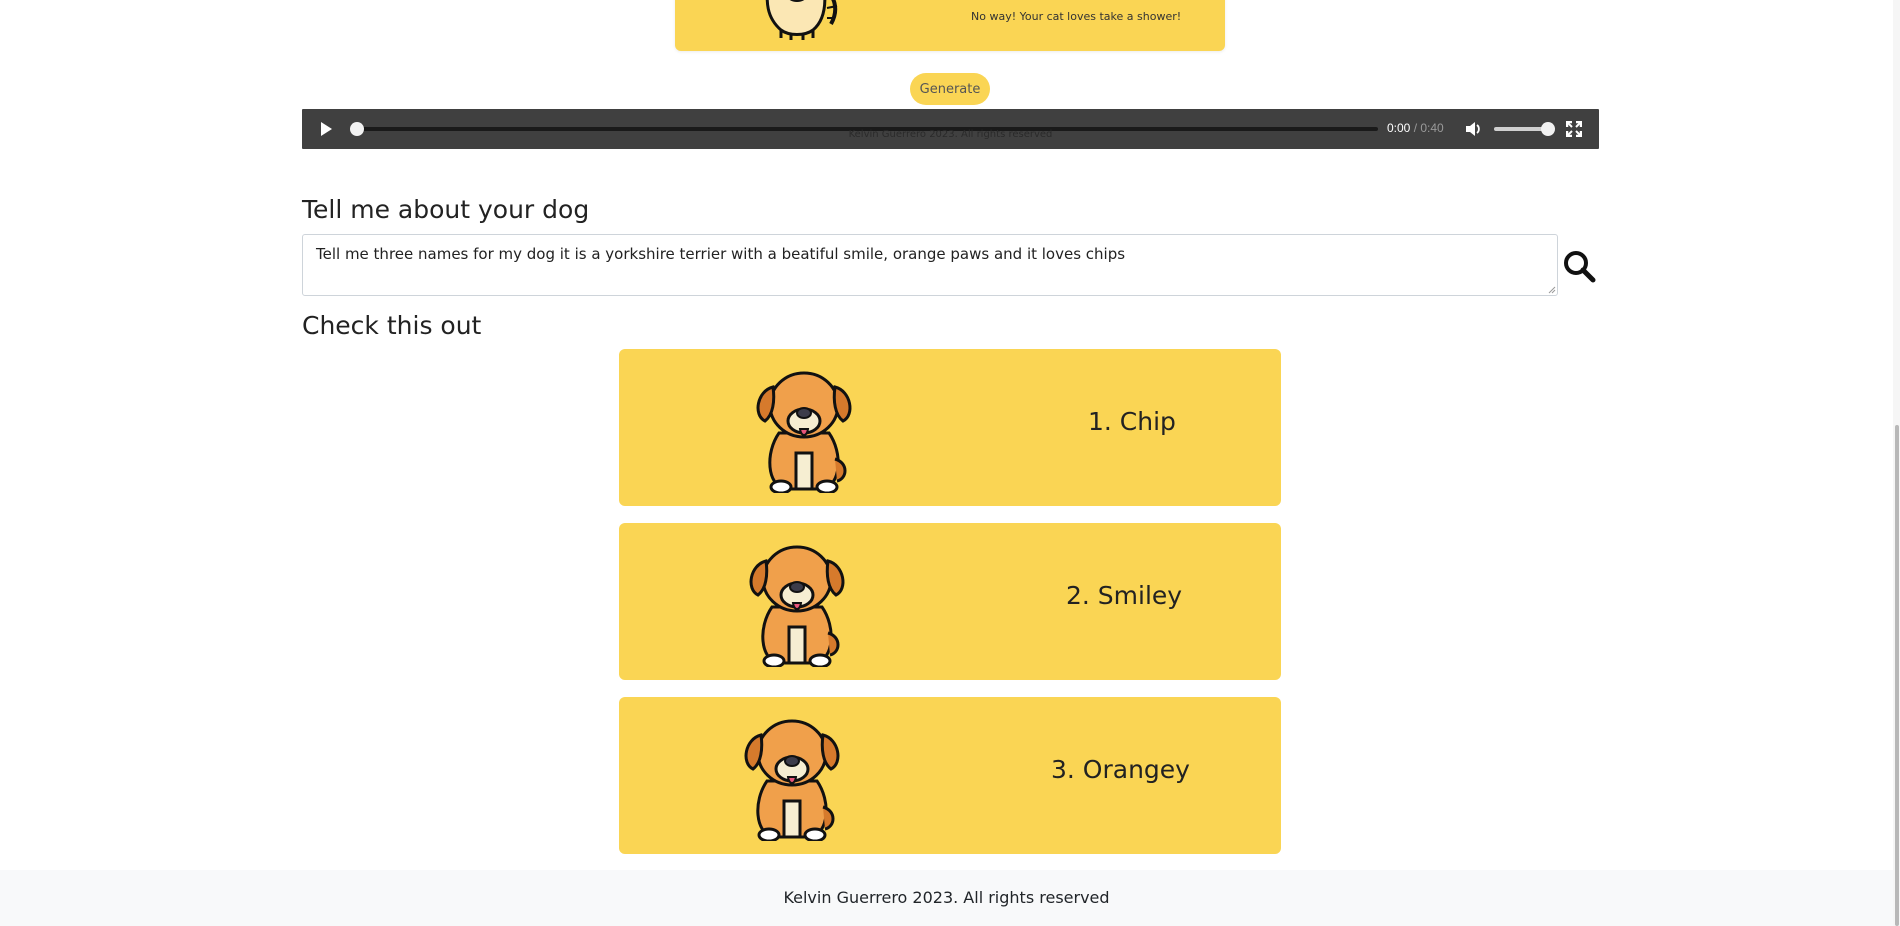  What do you see at coordinates (950, 601) in the screenshot?
I see `dog-result-card: 2. Smiley` at bounding box center [950, 601].